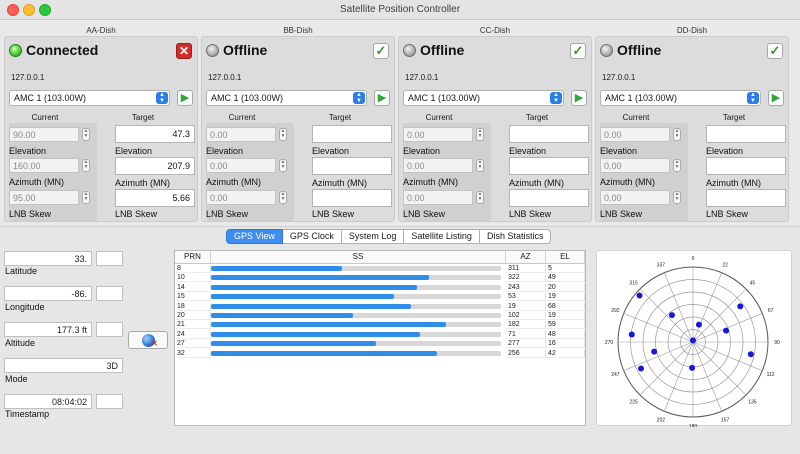  Describe the element at coordinates (727, 214) in the screenshot. I see `target-lnb-skew-label: LNB Skew` at that location.